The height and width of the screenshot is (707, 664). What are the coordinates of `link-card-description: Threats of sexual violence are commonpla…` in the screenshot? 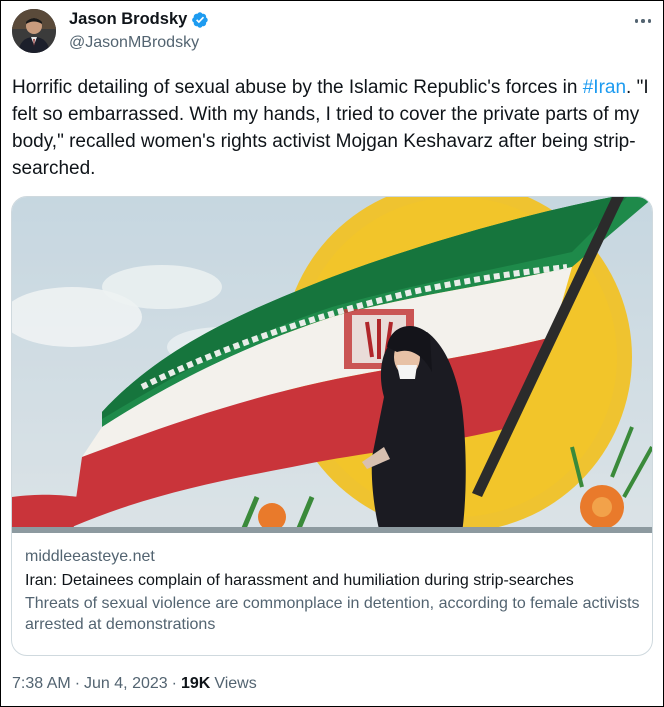 It's located at (332, 614).